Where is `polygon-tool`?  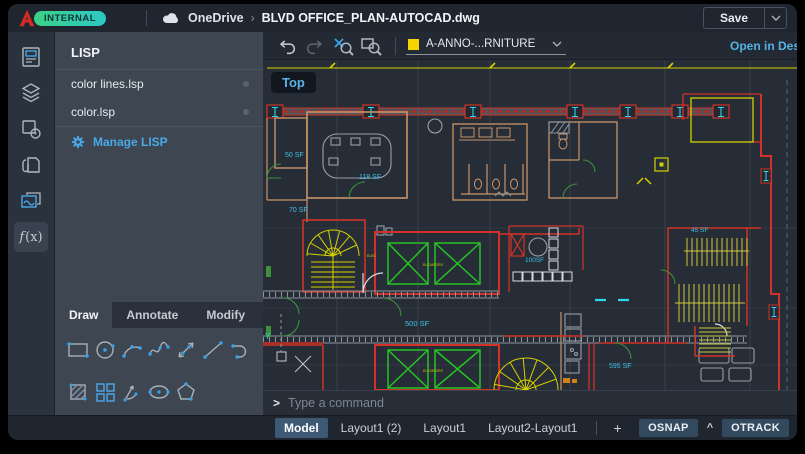
polygon-tool is located at coordinates (186, 392).